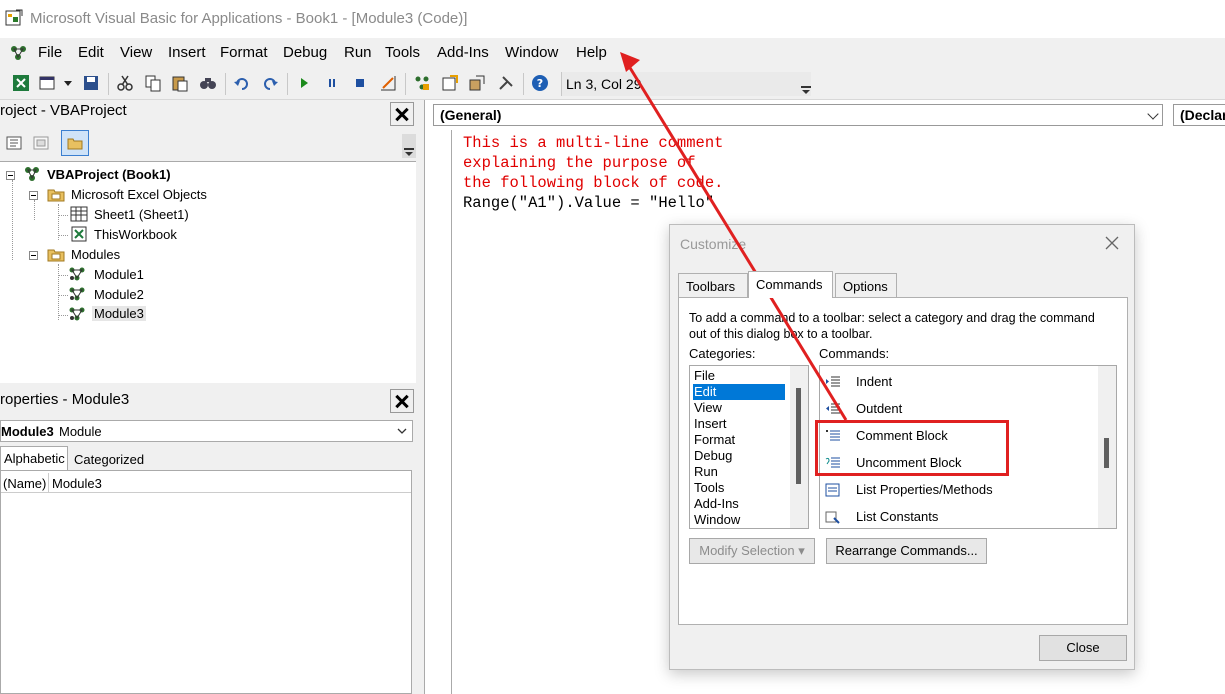 The width and height of the screenshot is (1225, 694). What do you see at coordinates (781, 334) in the screenshot?
I see `instructions-line: out of this dialog box to a toolbar.` at bounding box center [781, 334].